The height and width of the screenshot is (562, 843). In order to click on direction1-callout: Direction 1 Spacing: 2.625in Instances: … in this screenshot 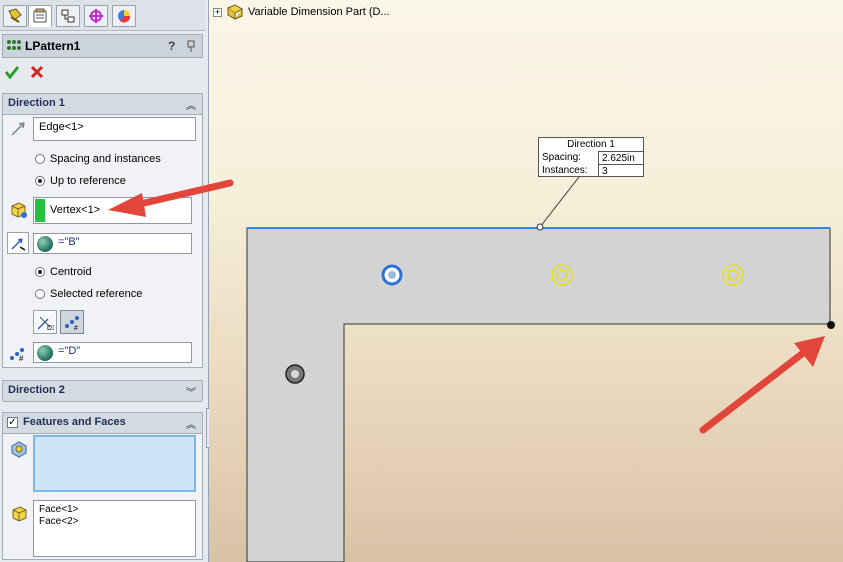, I will do `click(591, 157)`.